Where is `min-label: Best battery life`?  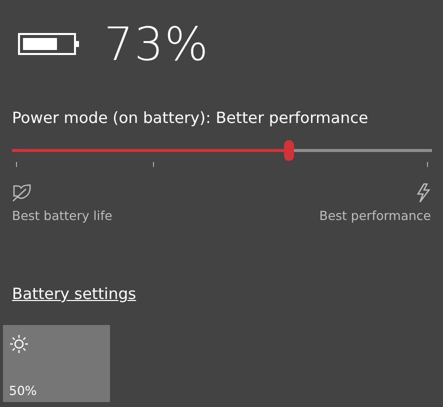 min-label: Best battery life is located at coordinates (62, 216).